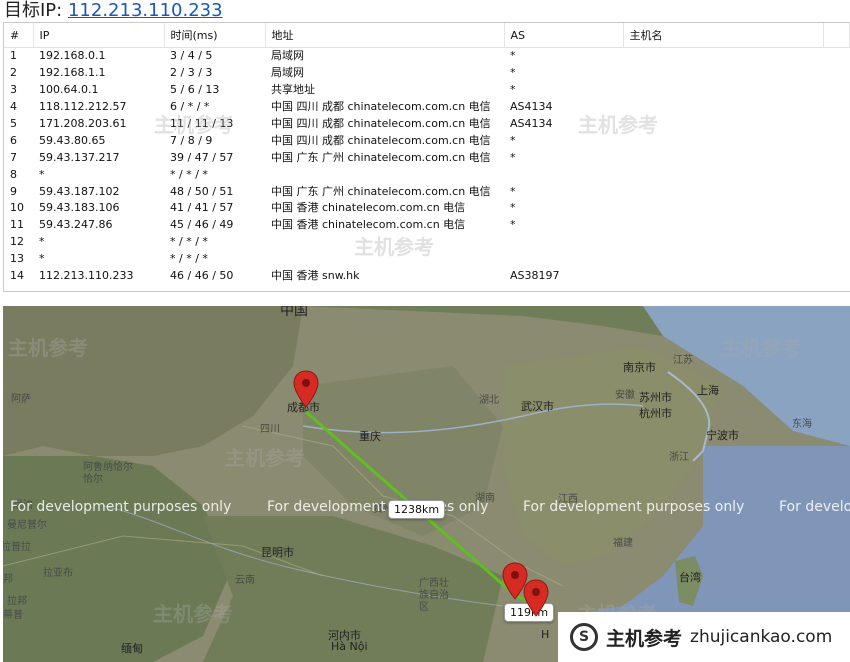 This screenshot has width=850, height=662. I want to click on col-header-address: 地址, so click(385, 35).